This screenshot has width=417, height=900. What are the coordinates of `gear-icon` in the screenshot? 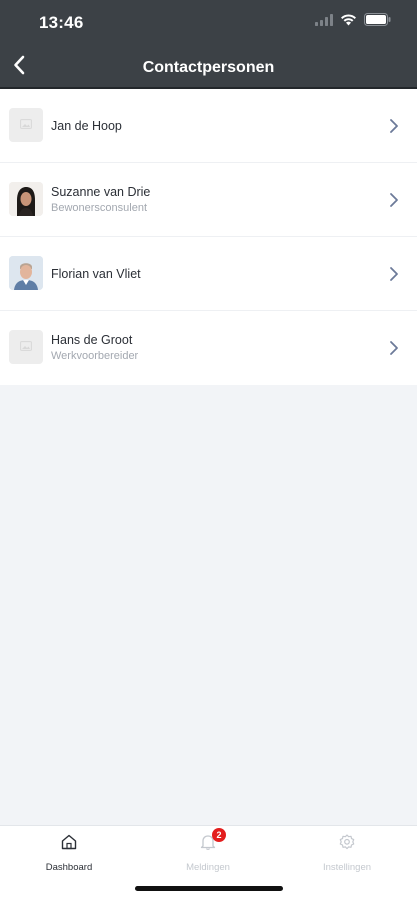 It's located at (347, 842).